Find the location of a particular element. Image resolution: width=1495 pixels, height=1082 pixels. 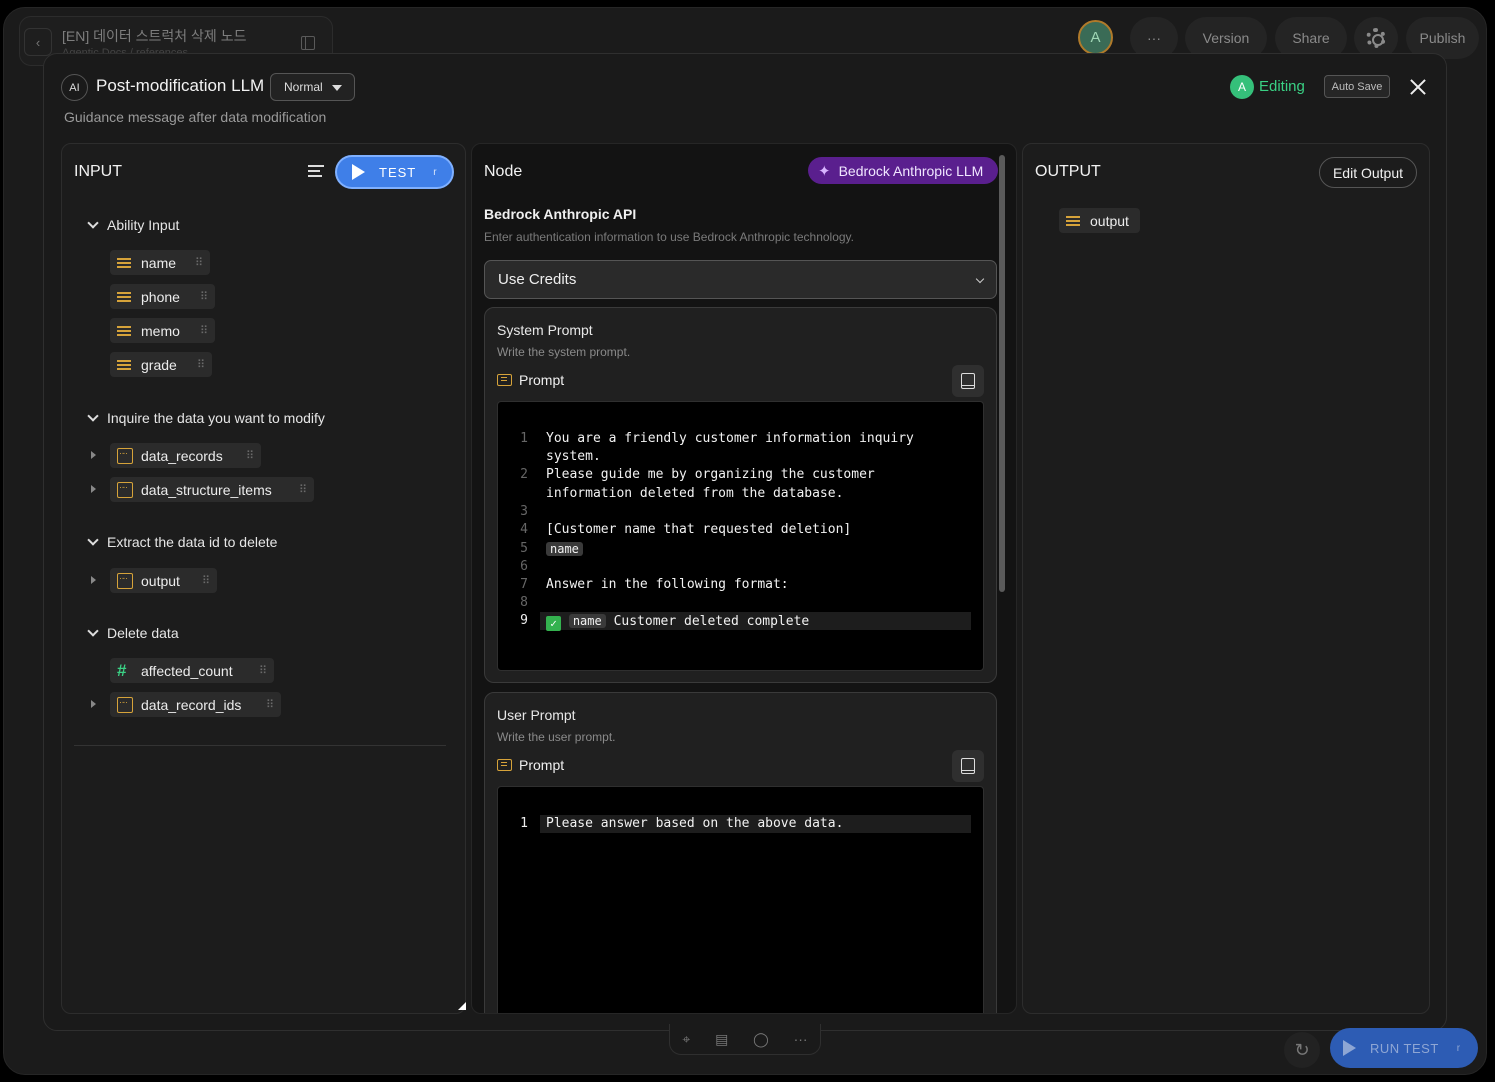

back-button: ‹ is located at coordinates (38, 42).